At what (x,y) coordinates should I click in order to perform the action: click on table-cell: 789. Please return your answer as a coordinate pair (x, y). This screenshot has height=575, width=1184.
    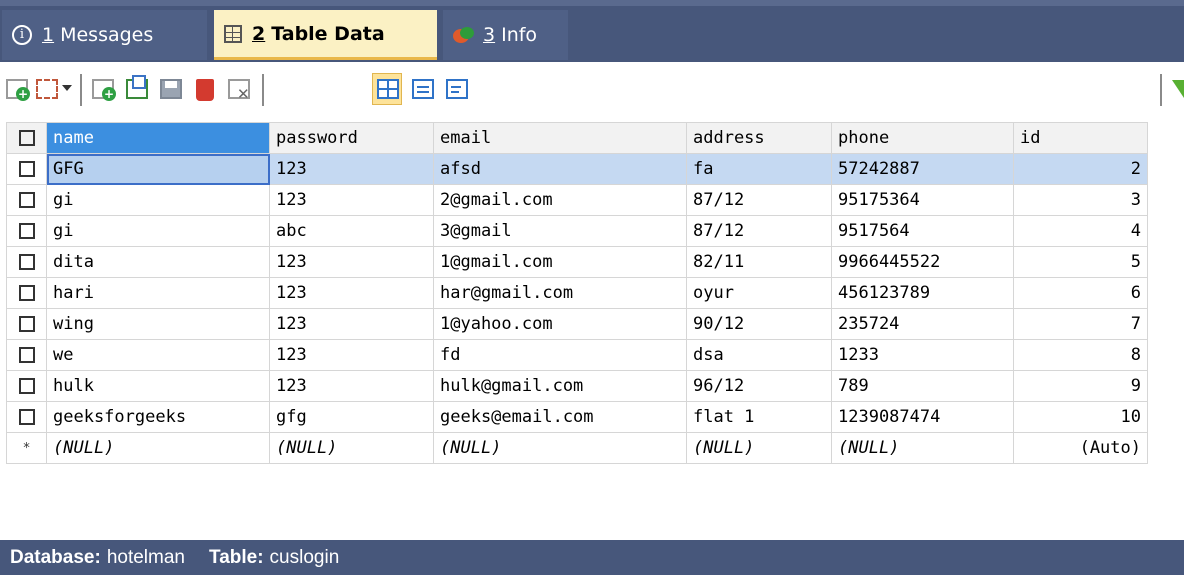
    Looking at the image, I should click on (922, 386).